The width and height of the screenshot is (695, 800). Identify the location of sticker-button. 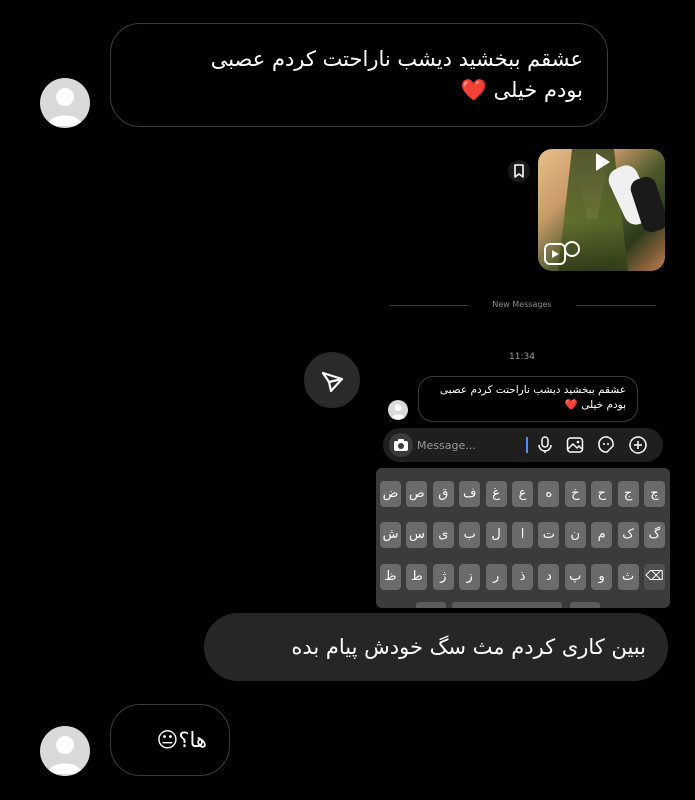
(606, 445).